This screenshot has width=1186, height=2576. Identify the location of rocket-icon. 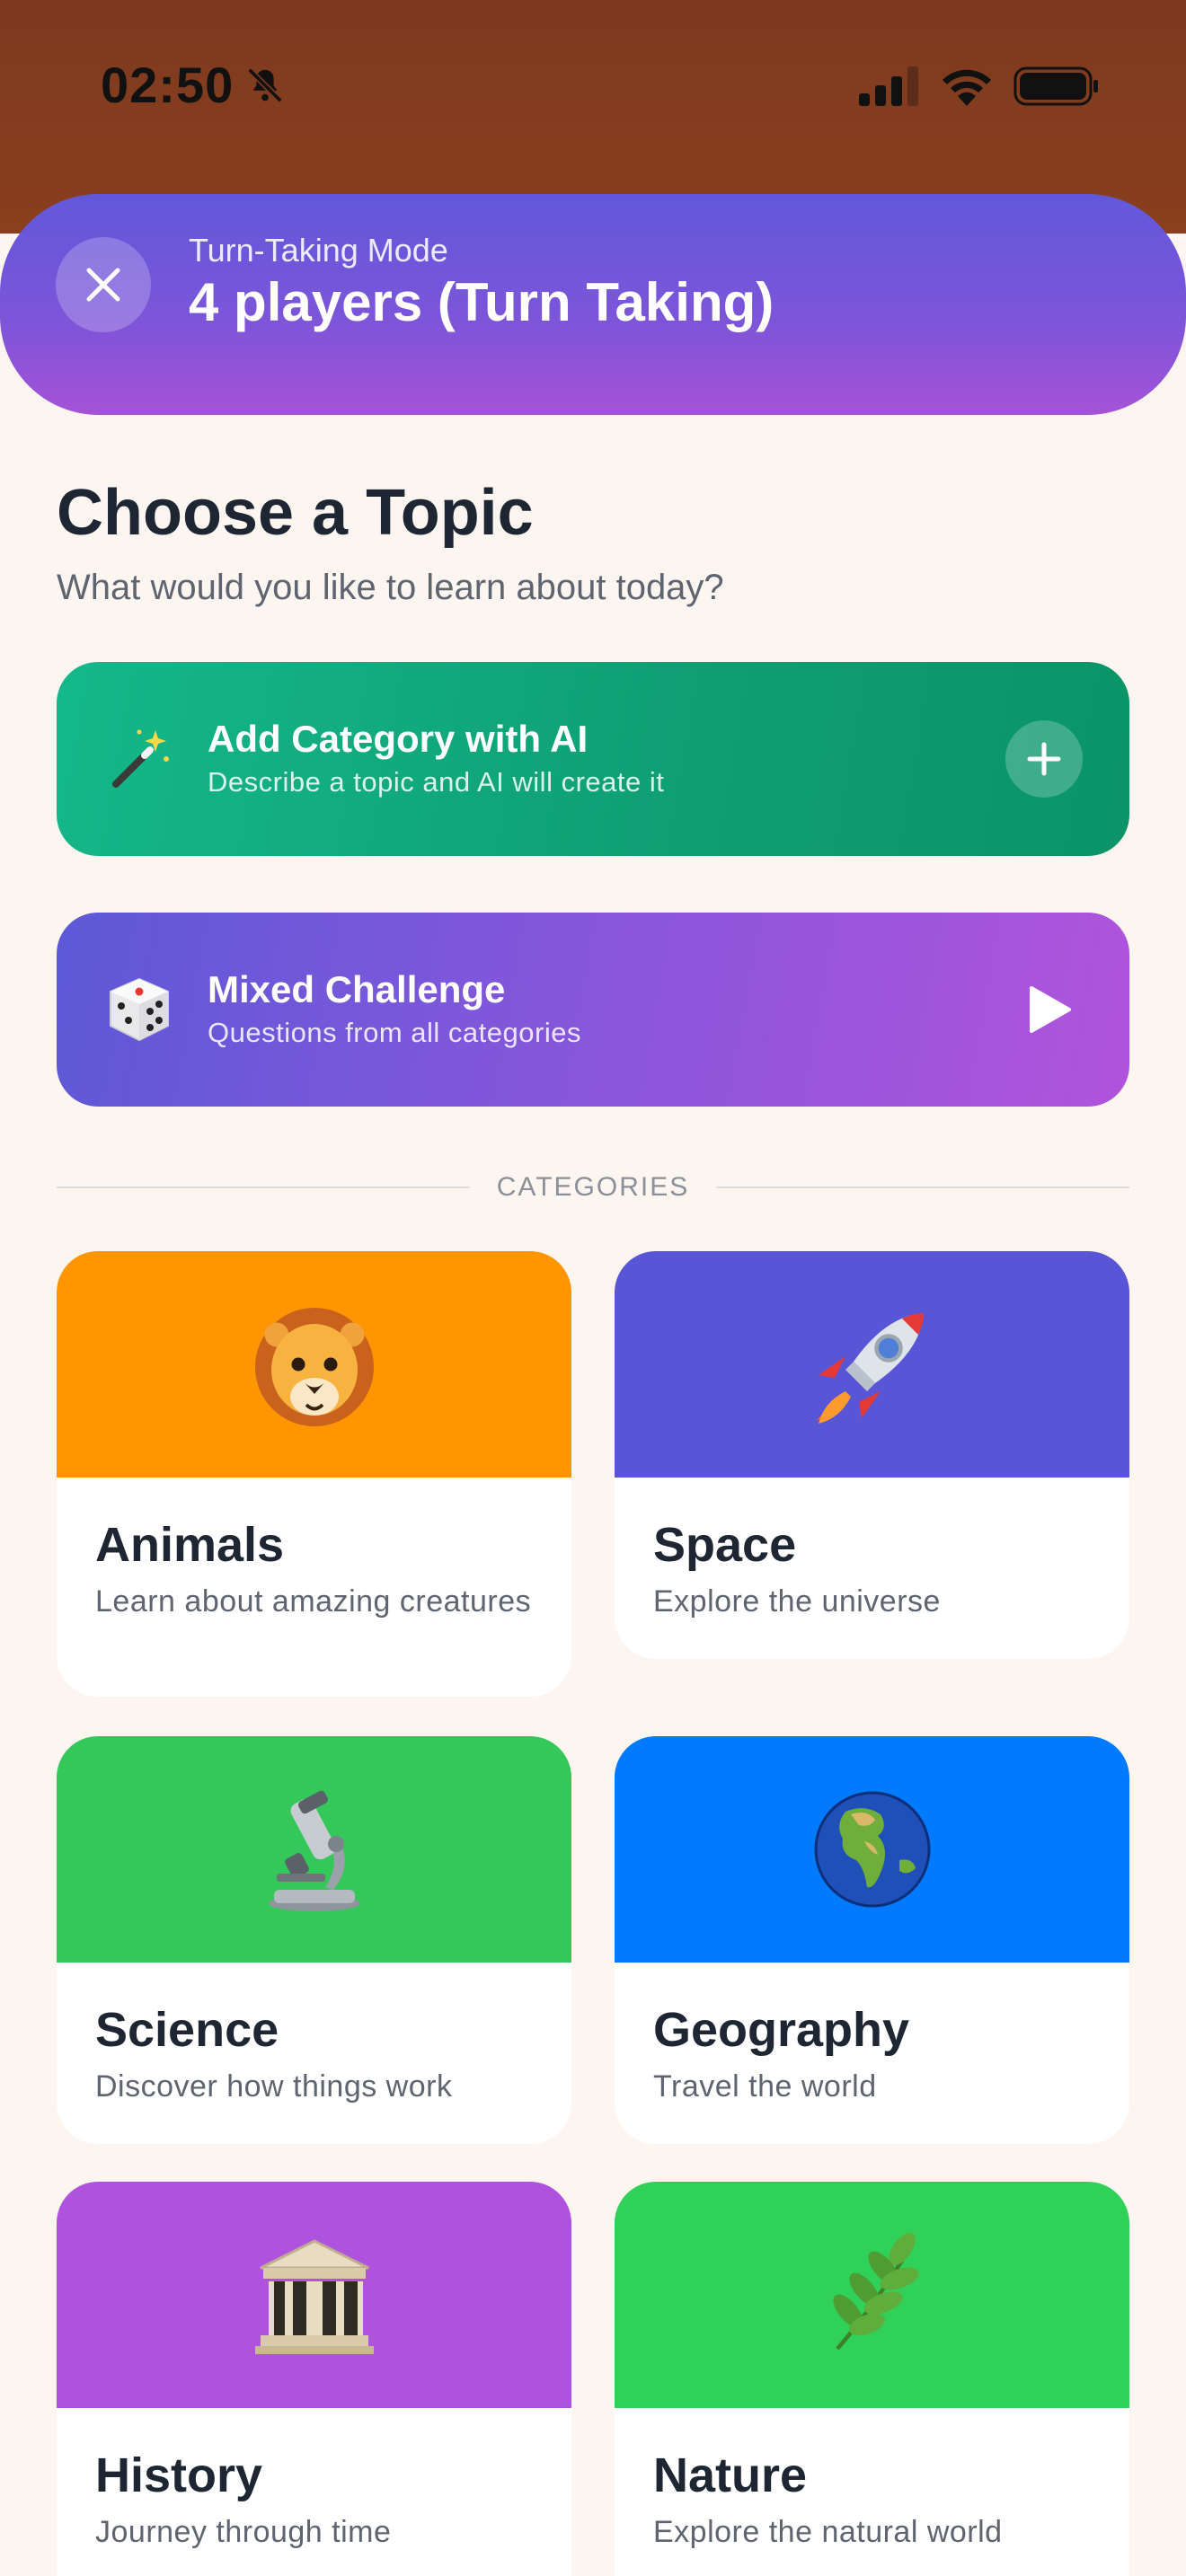
(869, 1368).